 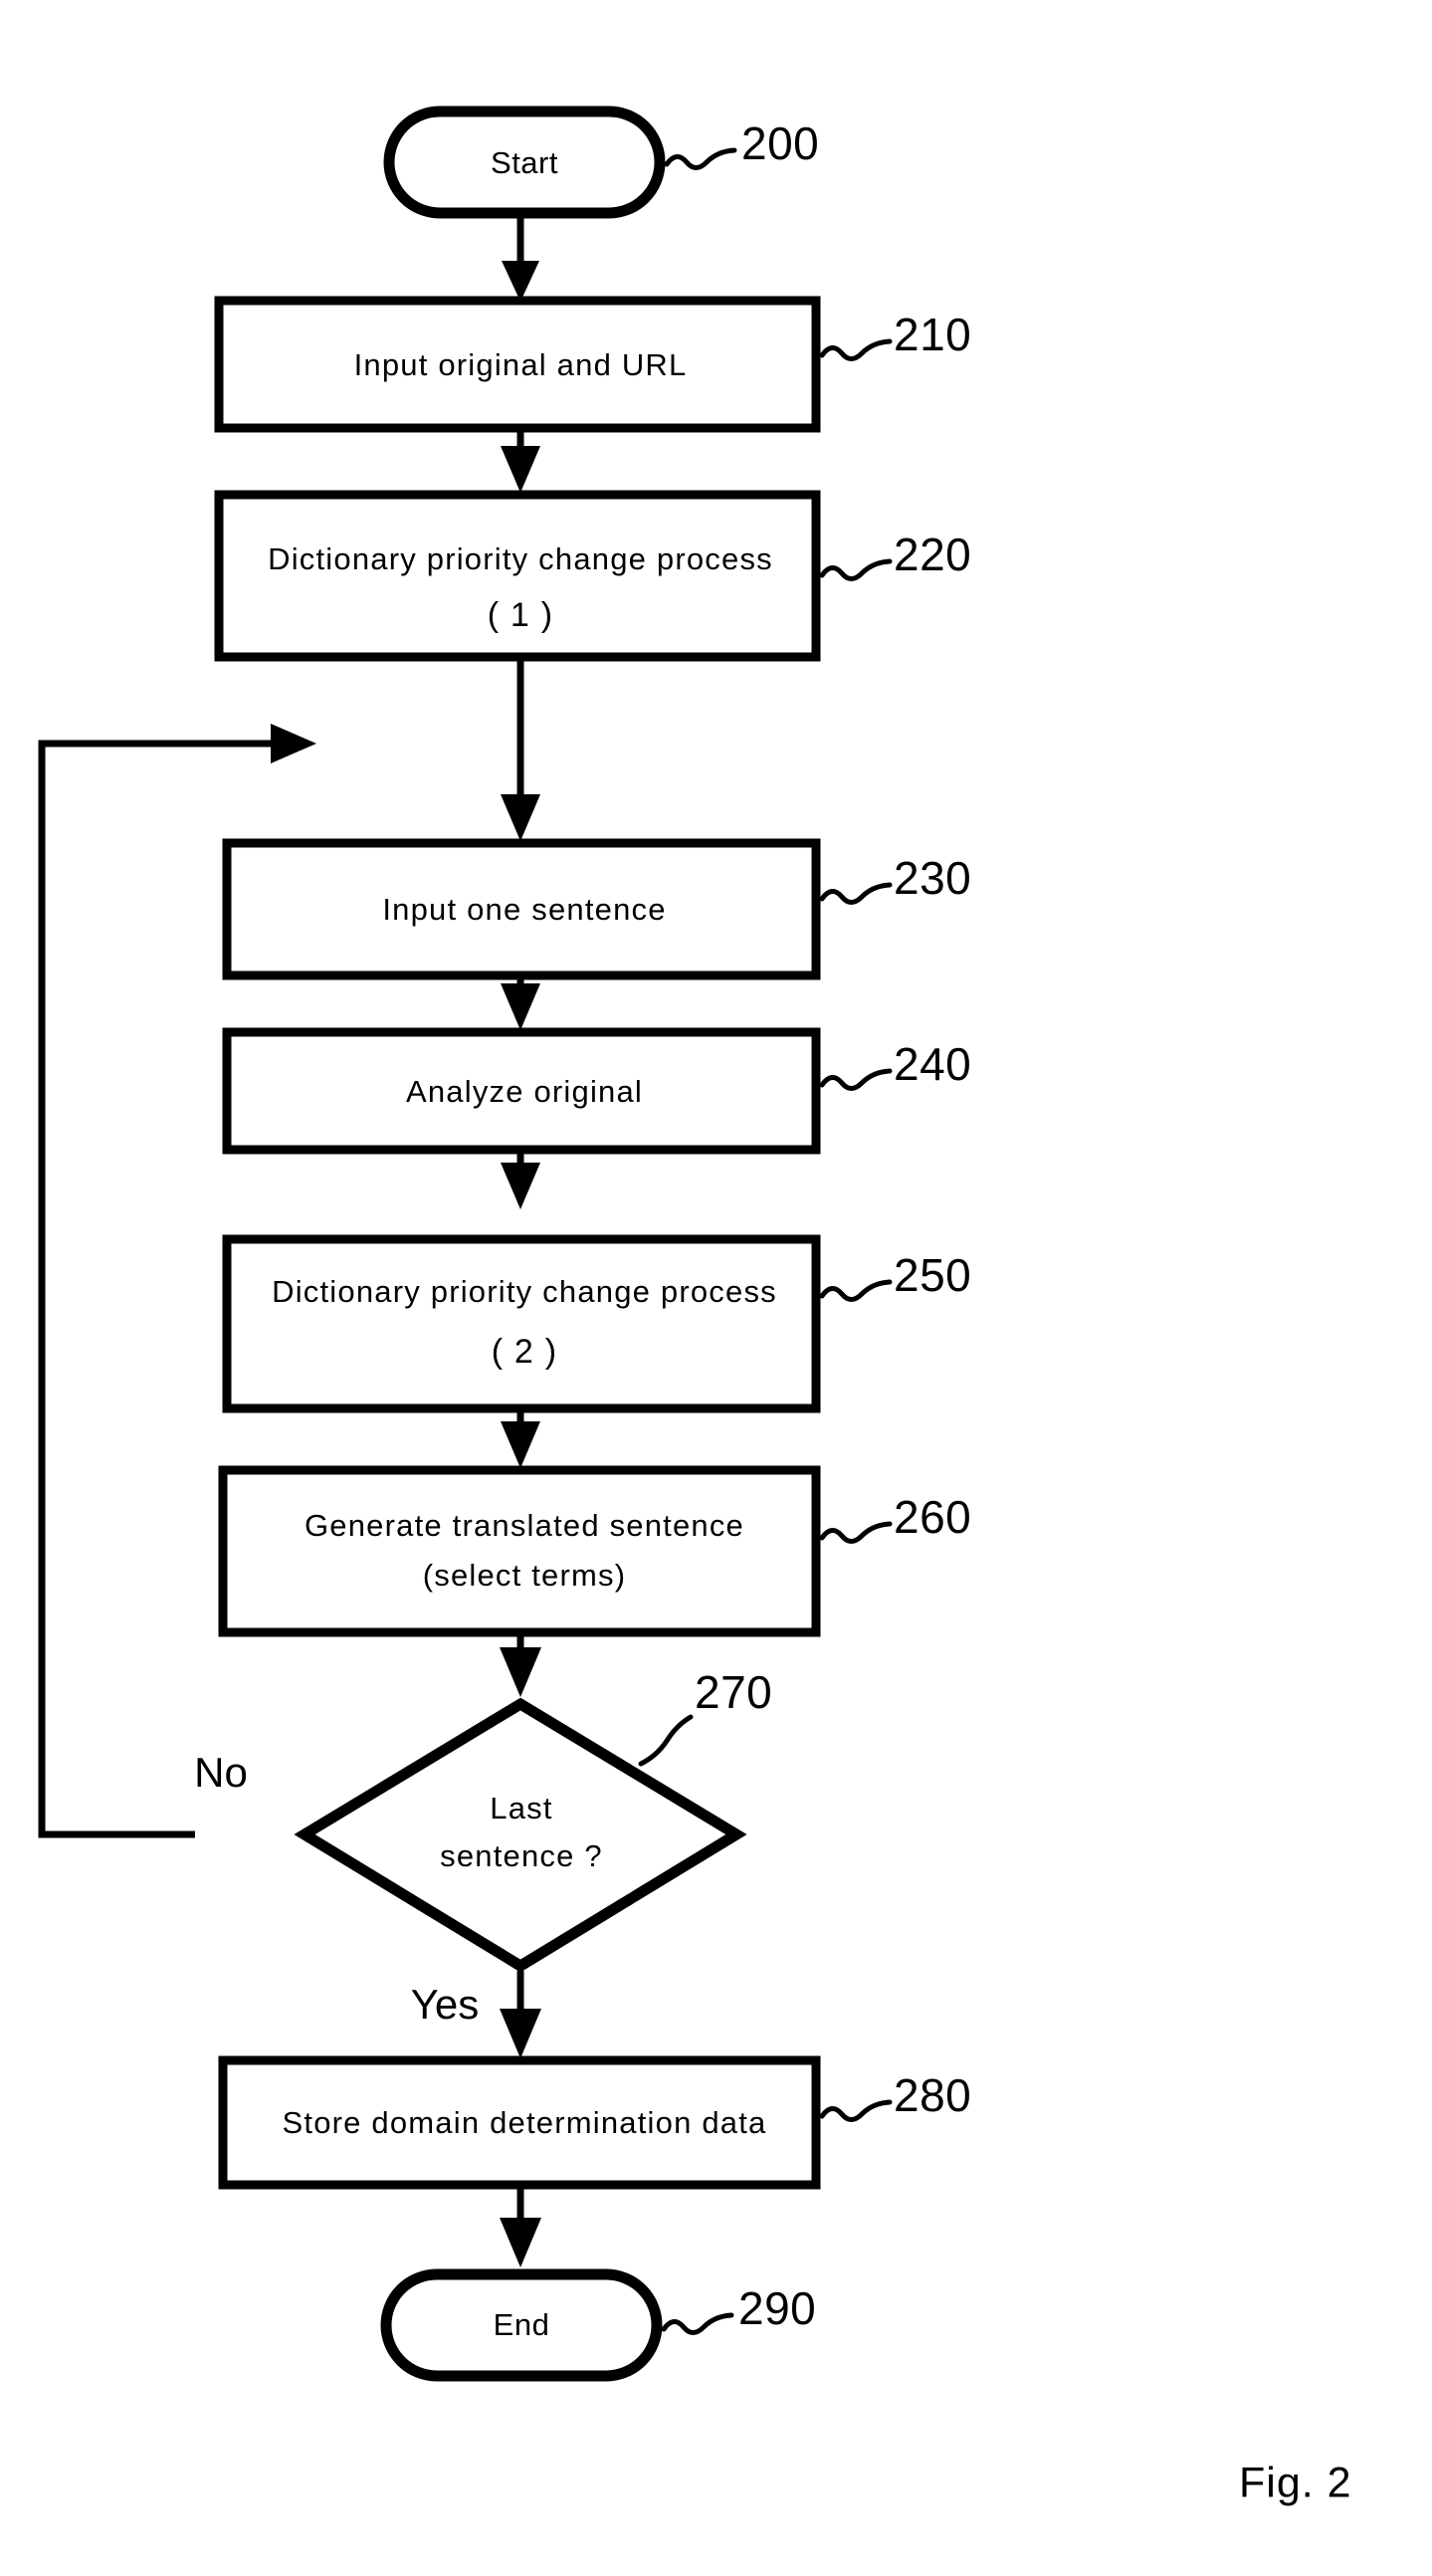 I want to click on node-store-domain-data-label: Store domain determination data, so click(x=525, y=2122).